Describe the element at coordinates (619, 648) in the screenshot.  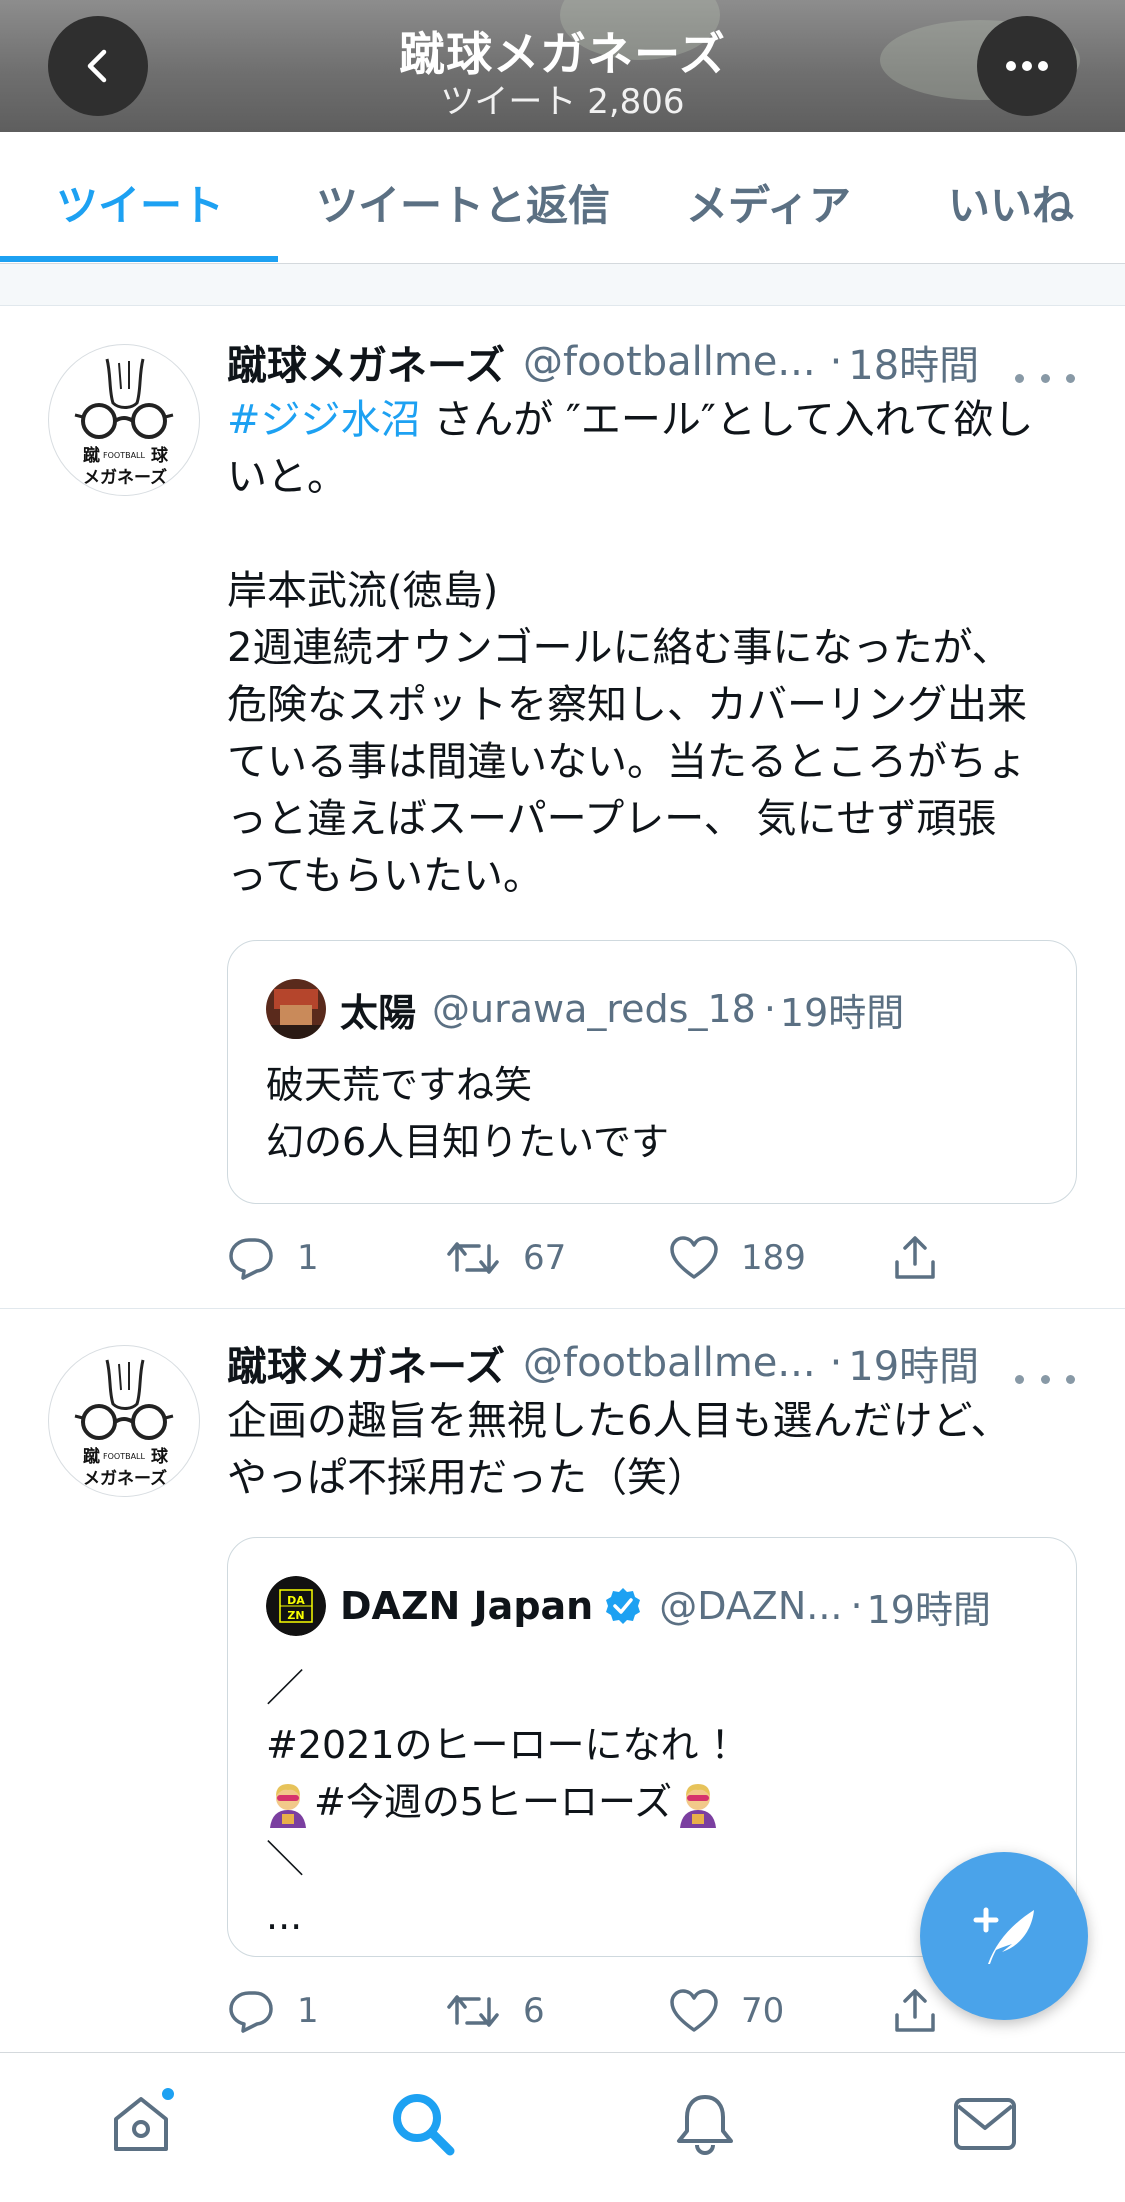
I see `tweet-text-line: 2週連続オウンゴールに絡む事になったが、` at that location.